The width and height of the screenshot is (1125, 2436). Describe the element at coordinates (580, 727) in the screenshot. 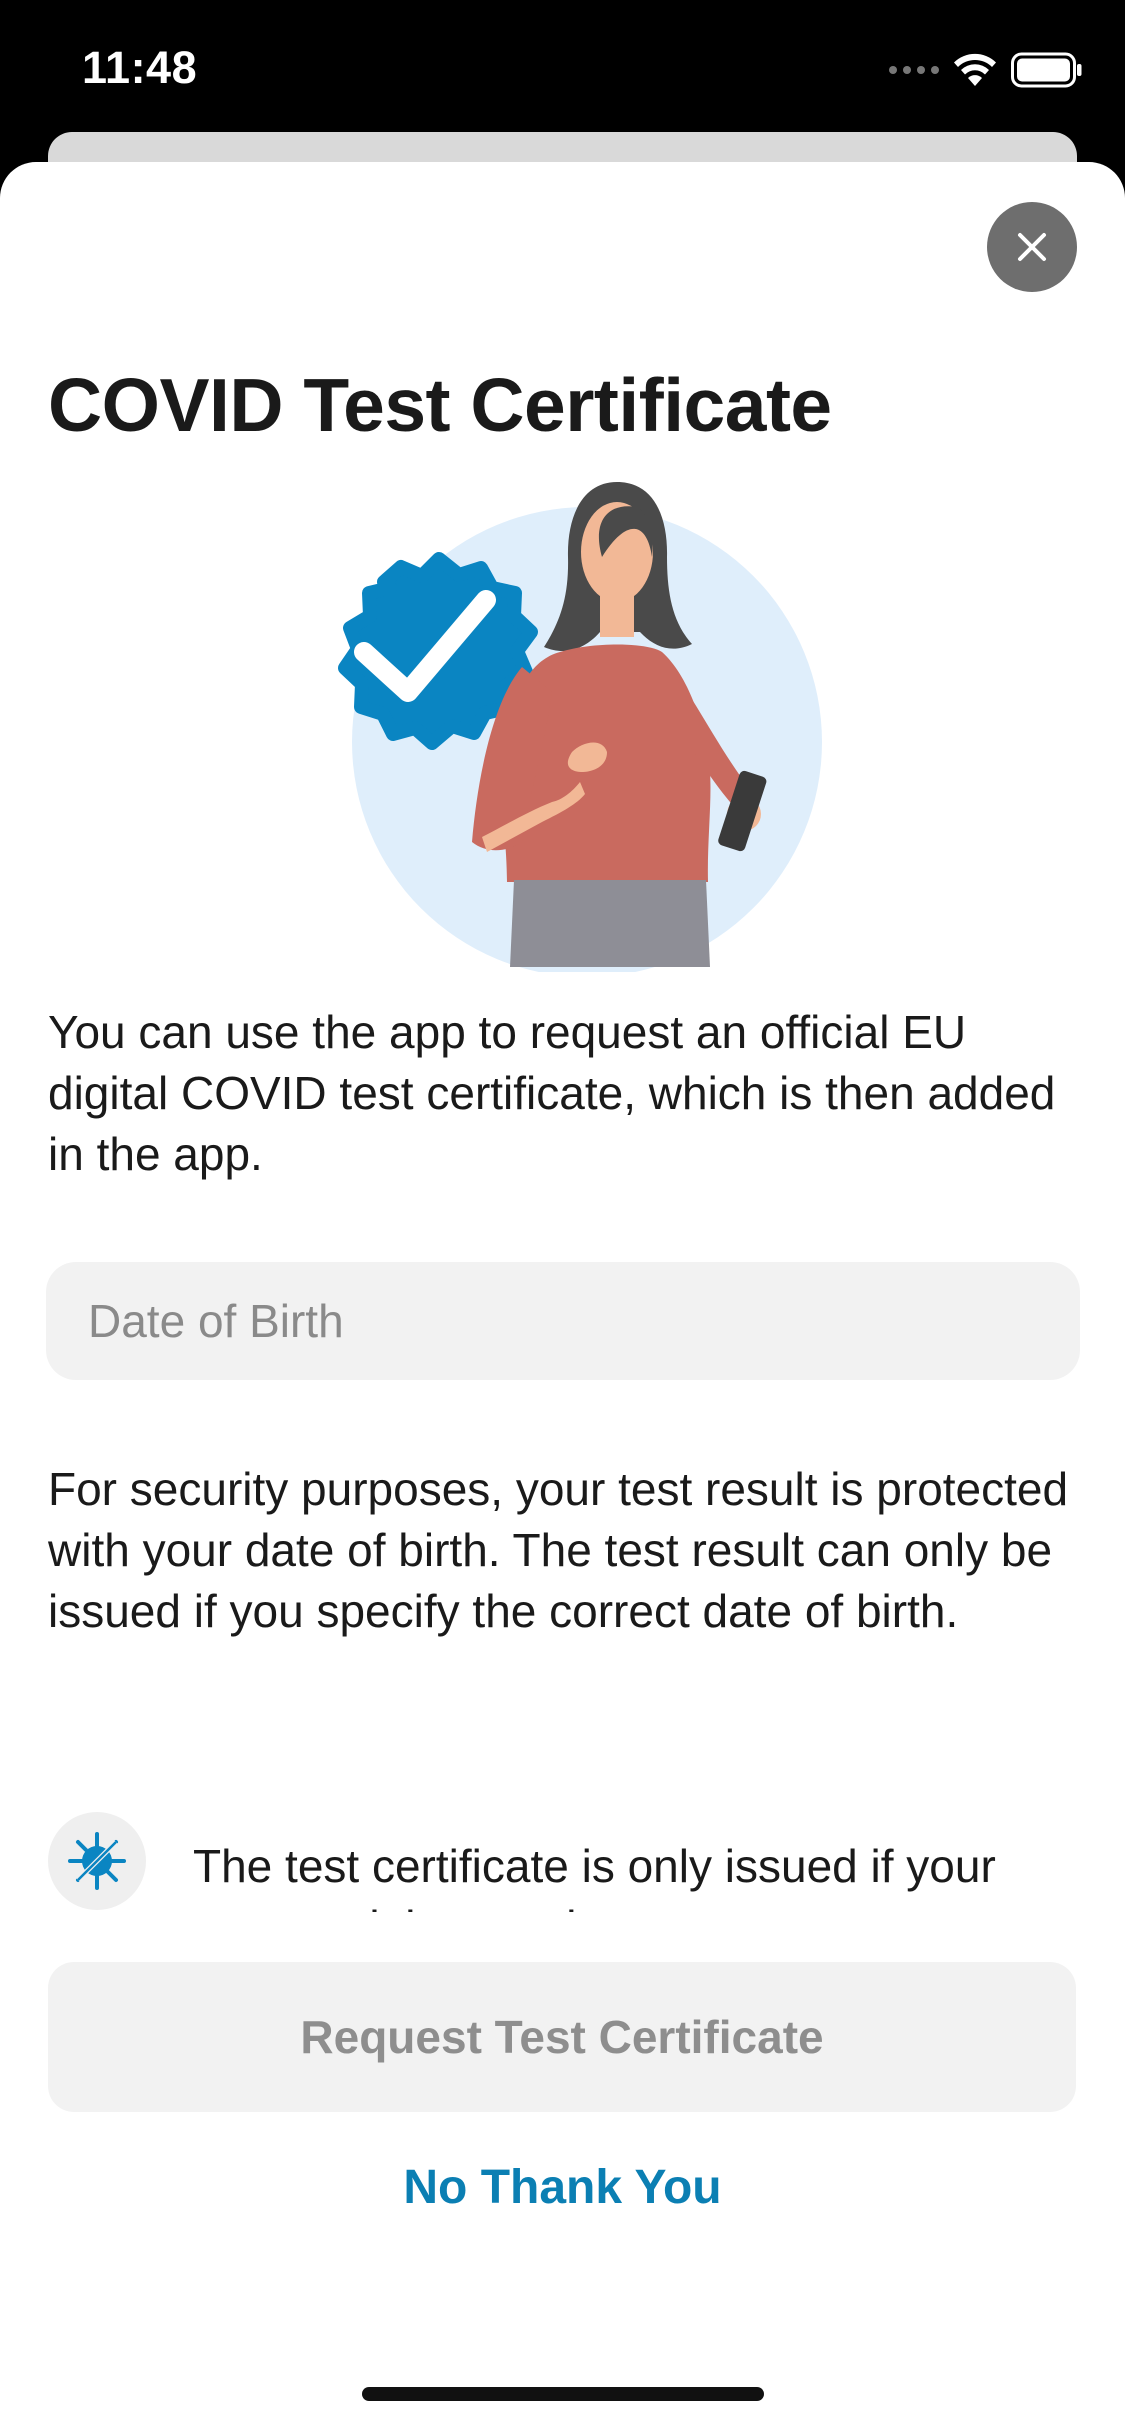

I see `certificate-illustration` at that location.